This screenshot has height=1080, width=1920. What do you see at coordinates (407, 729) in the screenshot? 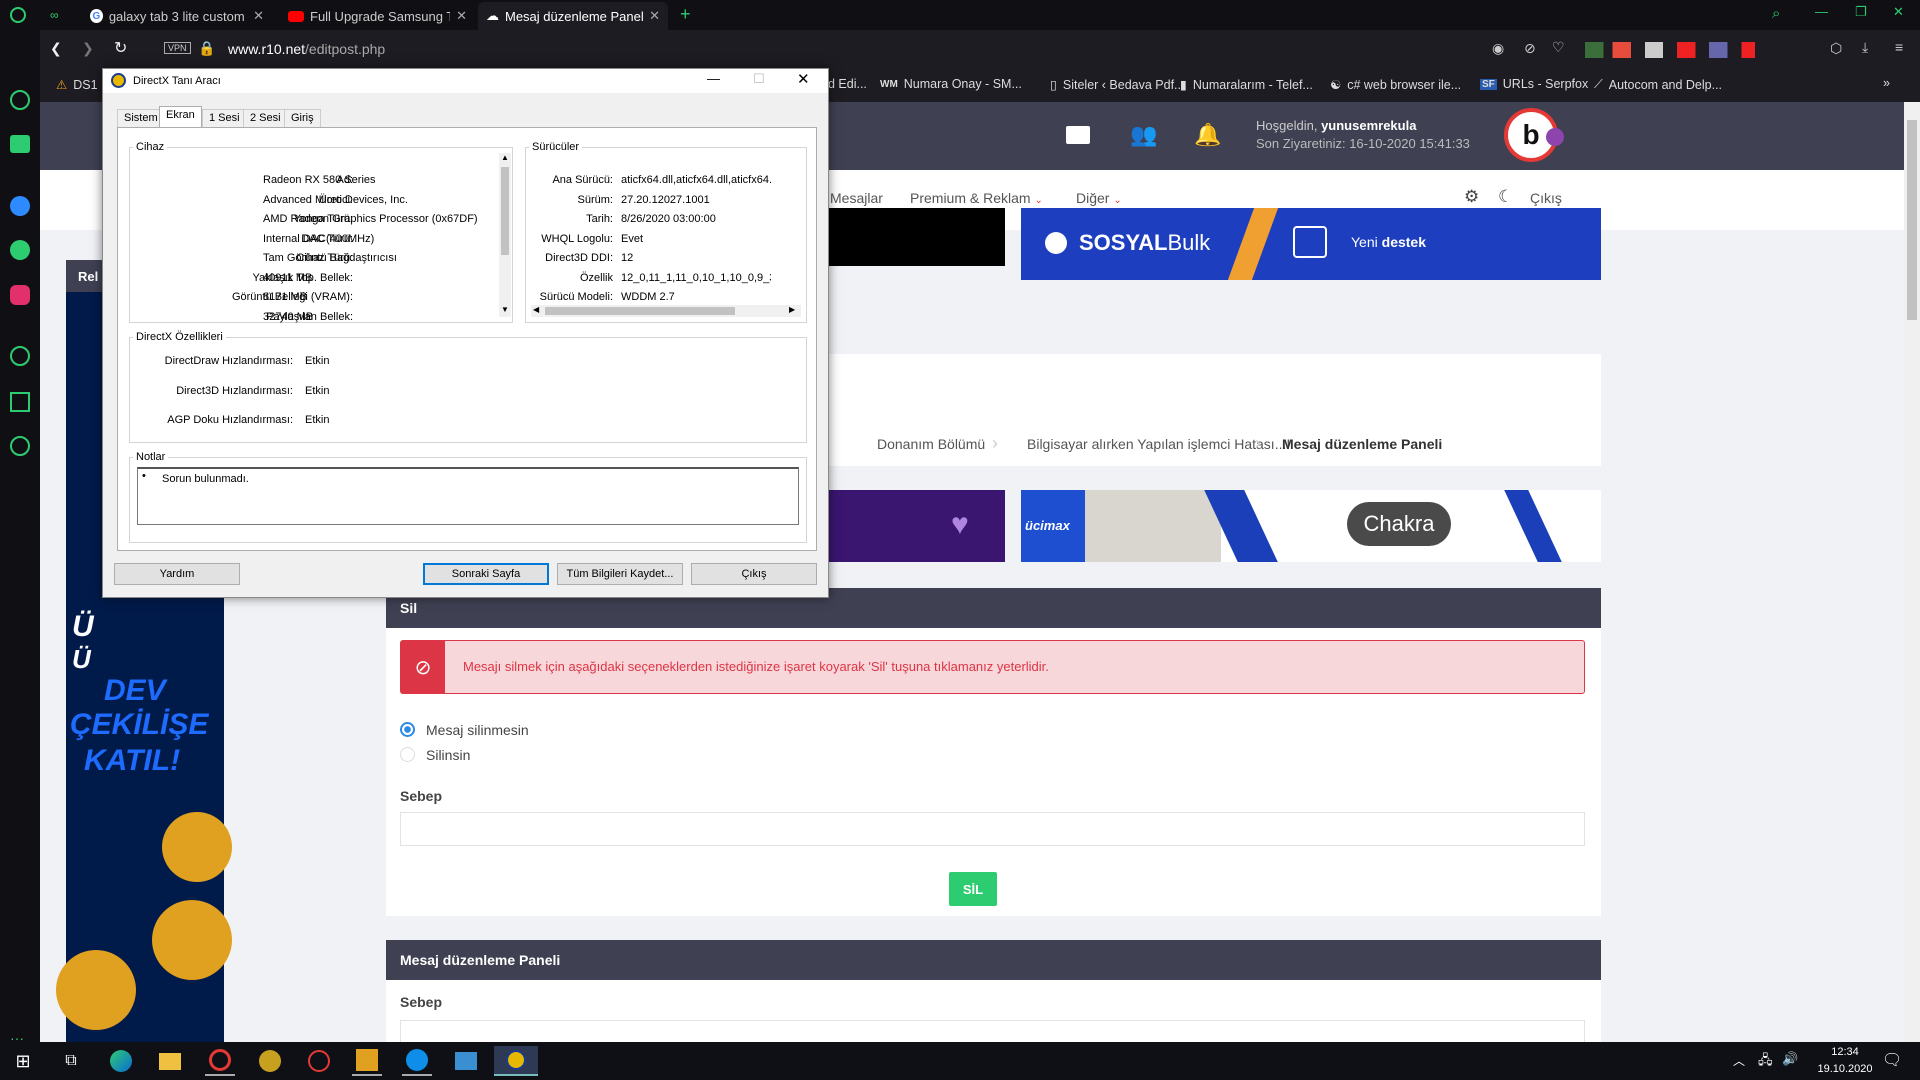
I see `radio-keep` at bounding box center [407, 729].